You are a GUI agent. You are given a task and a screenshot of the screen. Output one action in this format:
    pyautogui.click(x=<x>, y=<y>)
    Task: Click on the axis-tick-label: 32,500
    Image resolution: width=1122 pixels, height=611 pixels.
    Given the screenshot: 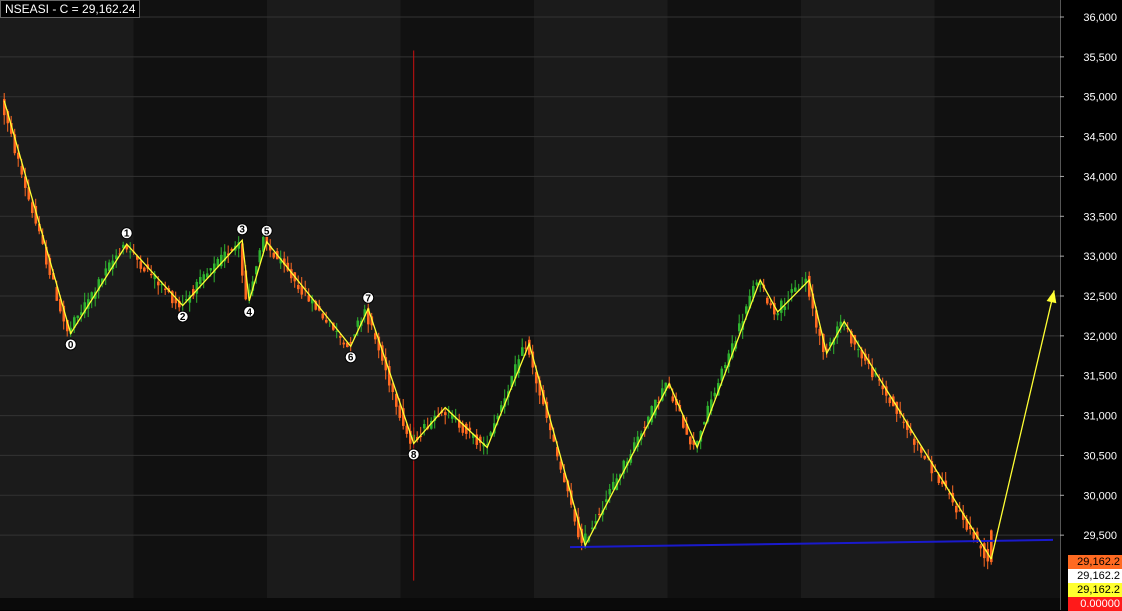 What is the action you would take?
    pyautogui.click(x=1100, y=297)
    